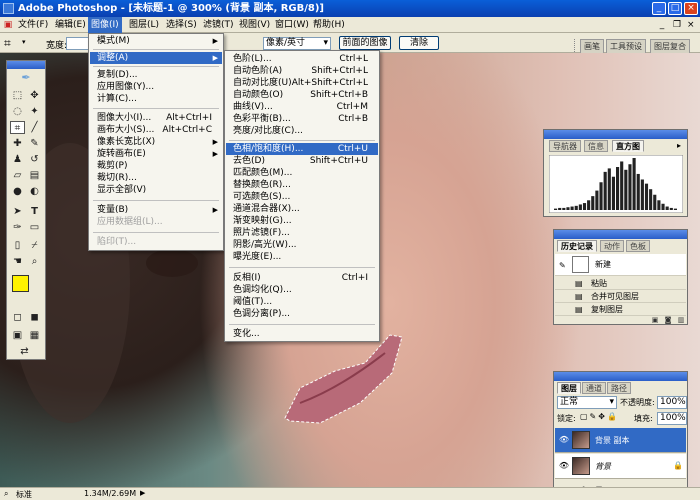 This screenshot has height=500, width=700. Describe the element at coordinates (681, 320) in the screenshot. I see `trash-icon: ▥` at that location.